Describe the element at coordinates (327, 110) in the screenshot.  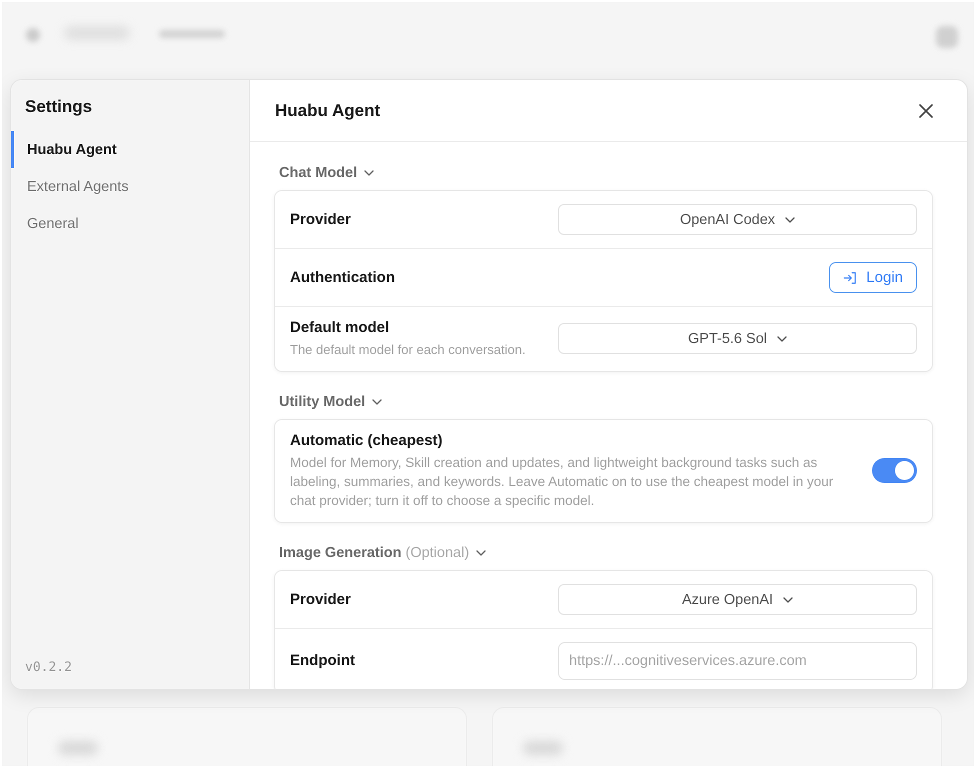
I see `panel-title: Huabu Agent` at that location.